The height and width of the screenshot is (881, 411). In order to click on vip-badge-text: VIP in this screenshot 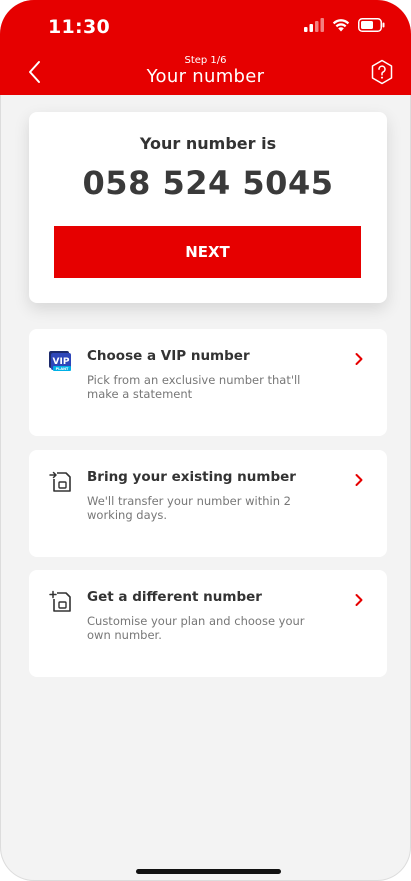, I will do `click(61, 362)`.